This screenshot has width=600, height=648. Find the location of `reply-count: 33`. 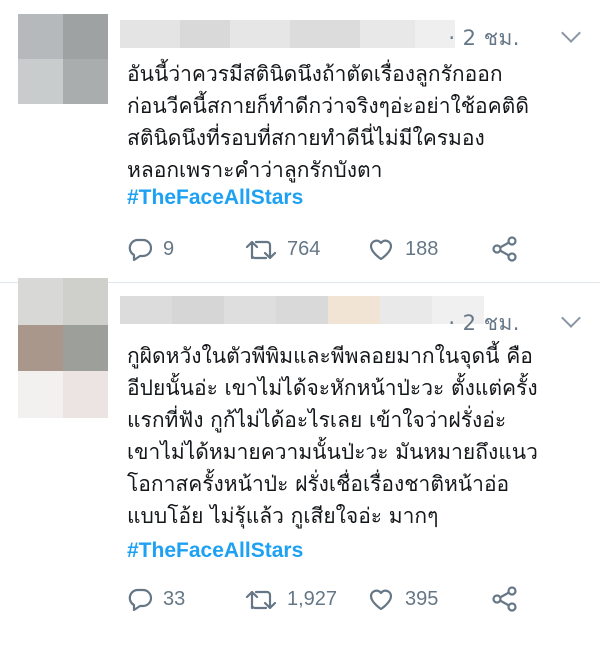

reply-count: 33 is located at coordinates (174, 598).